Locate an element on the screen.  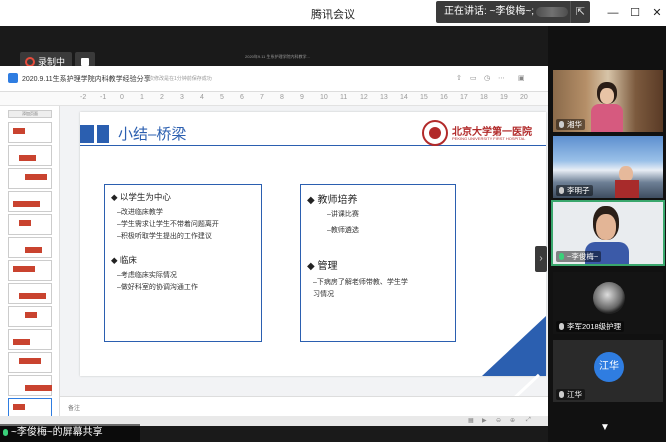
participant-name: ~李俊梅~ is located at coordinates (579, 256).